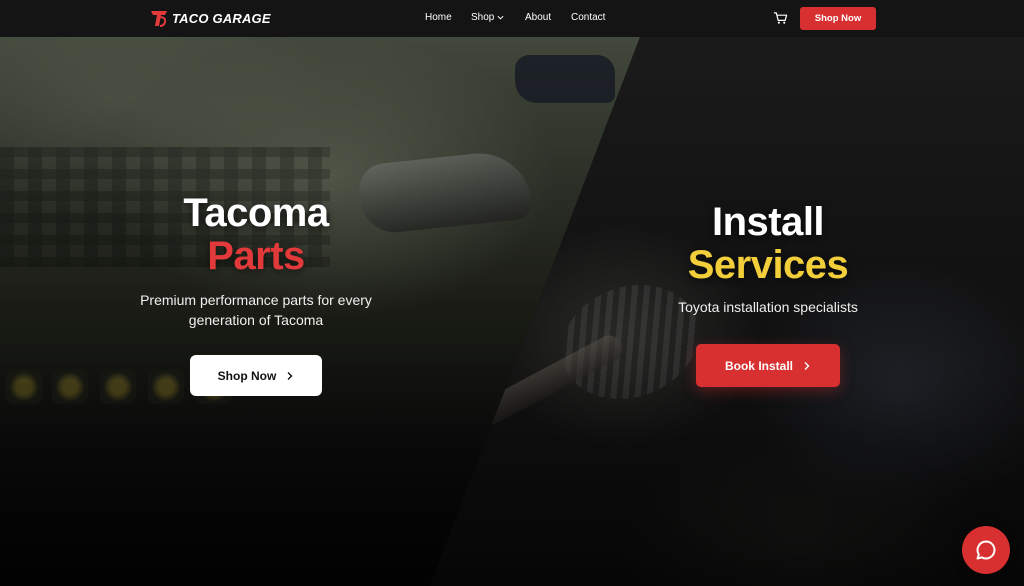  What do you see at coordinates (500, 17) in the screenshot?
I see `chevron-down-icon` at bounding box center [500, 17].